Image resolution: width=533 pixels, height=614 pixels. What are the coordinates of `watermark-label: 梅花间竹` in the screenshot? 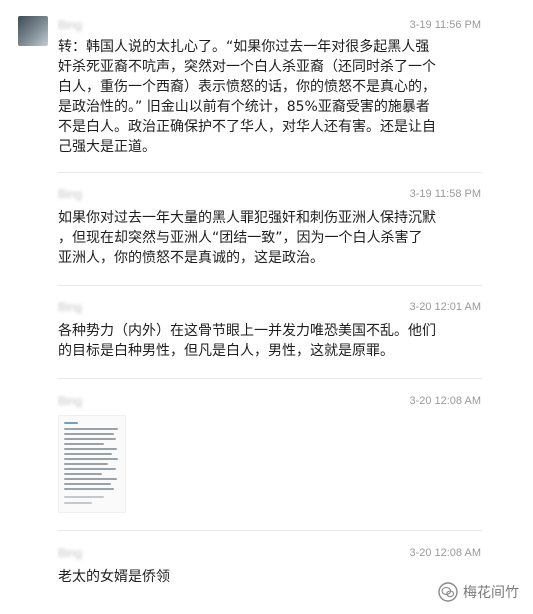 It's located at (491, 593).